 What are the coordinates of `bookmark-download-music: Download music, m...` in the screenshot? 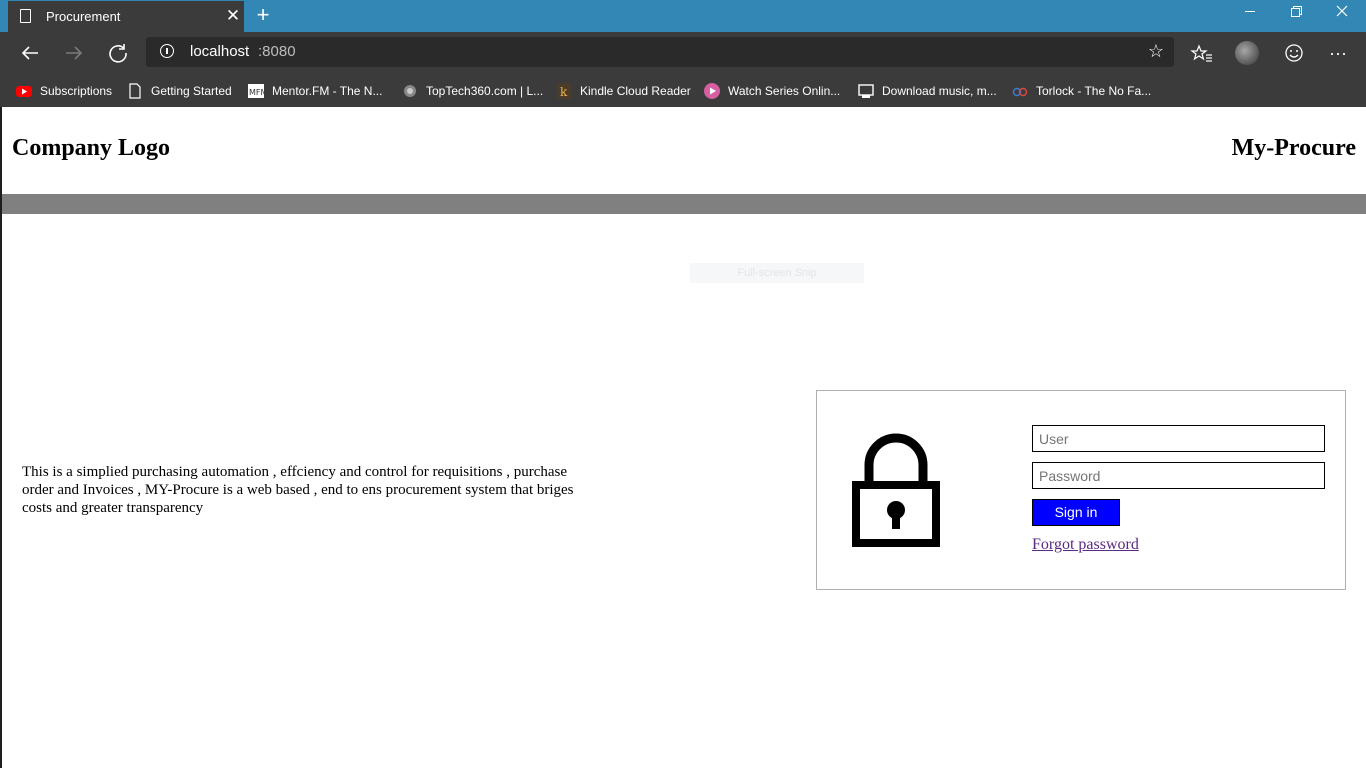 It's located at (927, 91).